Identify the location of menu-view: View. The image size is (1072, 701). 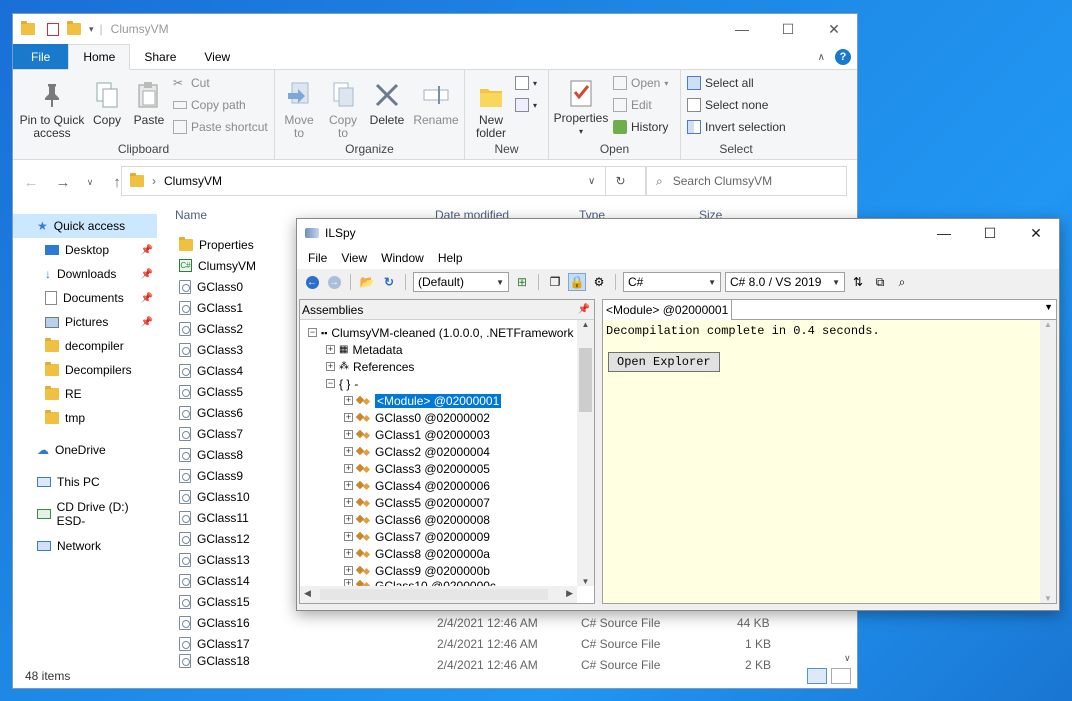
(354, 258).